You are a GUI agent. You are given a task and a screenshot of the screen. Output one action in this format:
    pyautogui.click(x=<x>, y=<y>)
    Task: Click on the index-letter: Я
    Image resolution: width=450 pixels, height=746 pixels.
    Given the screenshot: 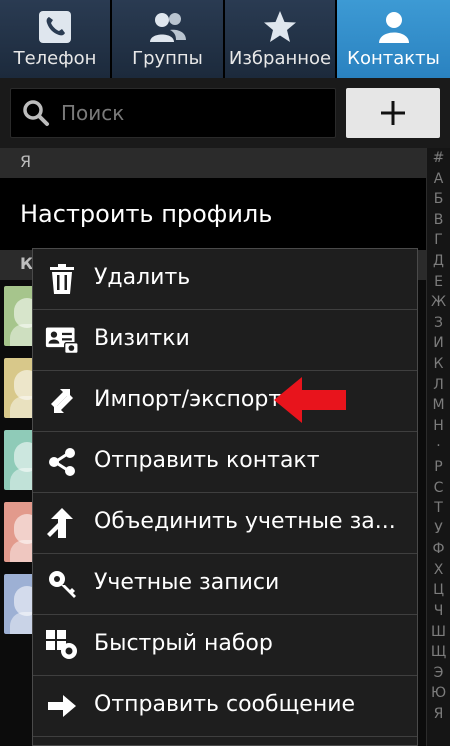 What is the action you would take?
    pyautogui.click(x=438, y=714)
    